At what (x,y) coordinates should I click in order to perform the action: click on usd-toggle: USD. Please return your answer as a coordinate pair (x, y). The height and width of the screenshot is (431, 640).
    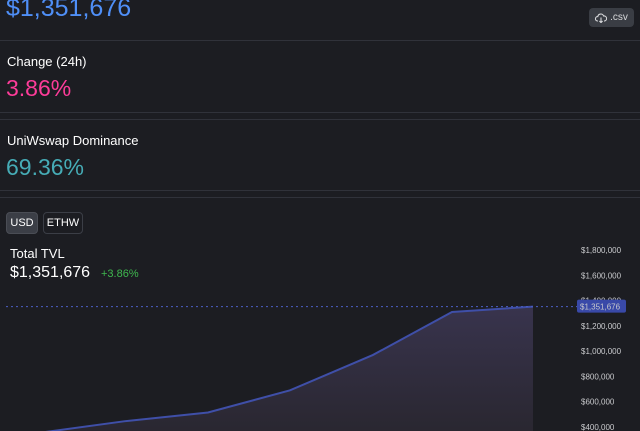
    Looking at the image, I should click on (22, 223).